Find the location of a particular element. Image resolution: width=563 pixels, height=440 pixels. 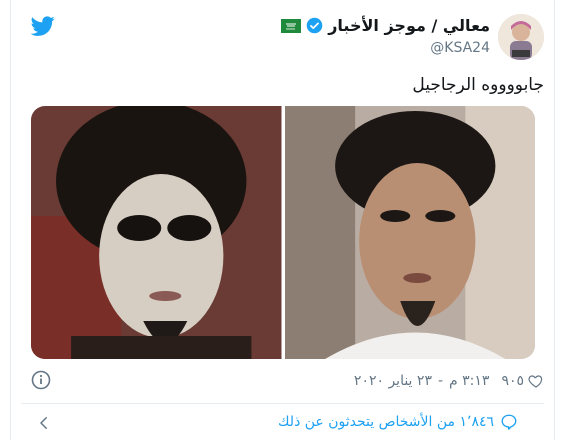

speech-bubble-icon is located at coordinates (509, 422).